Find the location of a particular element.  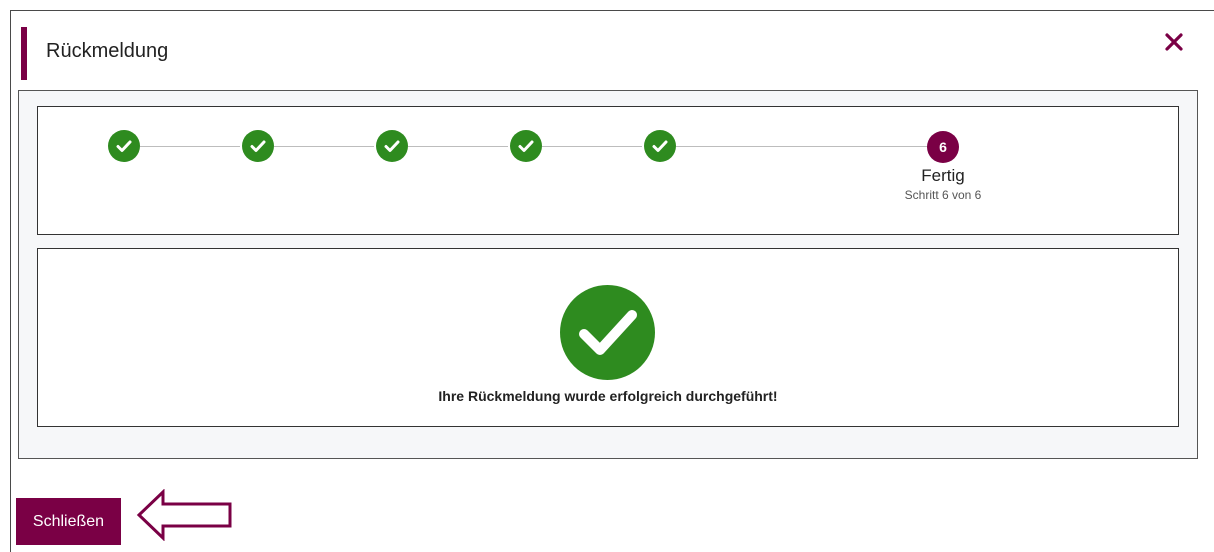

title-accent-bar is located at coordinates (24, 53).